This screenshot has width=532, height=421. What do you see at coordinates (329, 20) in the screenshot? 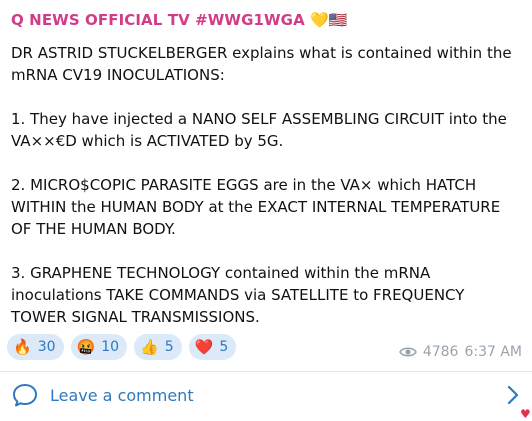
I see `channel-emojis: 💛🇺🇸` at bounding box center [329, 20].